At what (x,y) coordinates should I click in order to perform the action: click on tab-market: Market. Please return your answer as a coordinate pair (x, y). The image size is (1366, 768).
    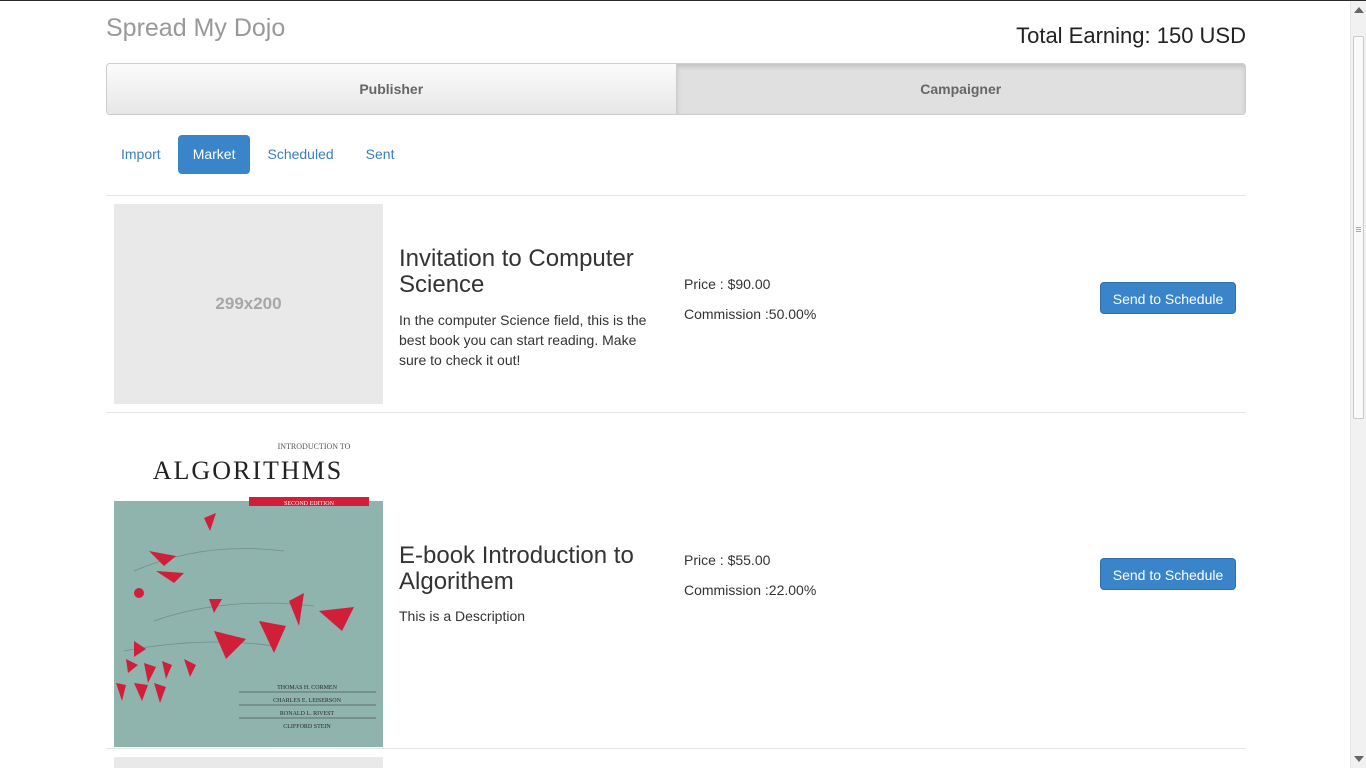
    Looking at the image, I should click on (214, 154).